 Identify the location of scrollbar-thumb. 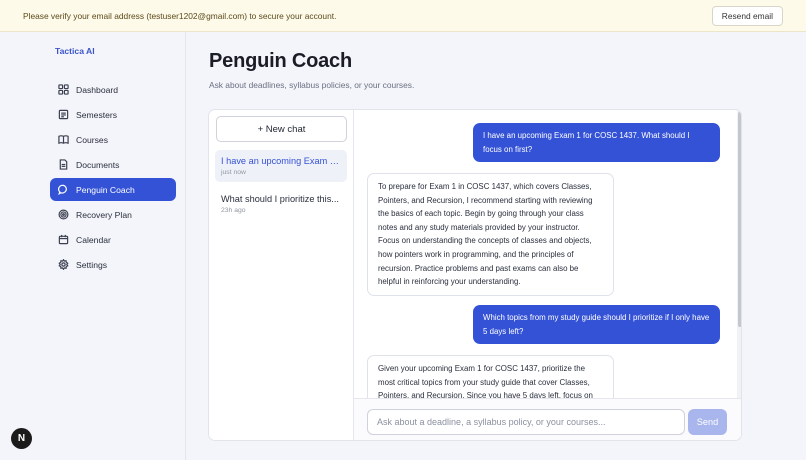
(739, 219).